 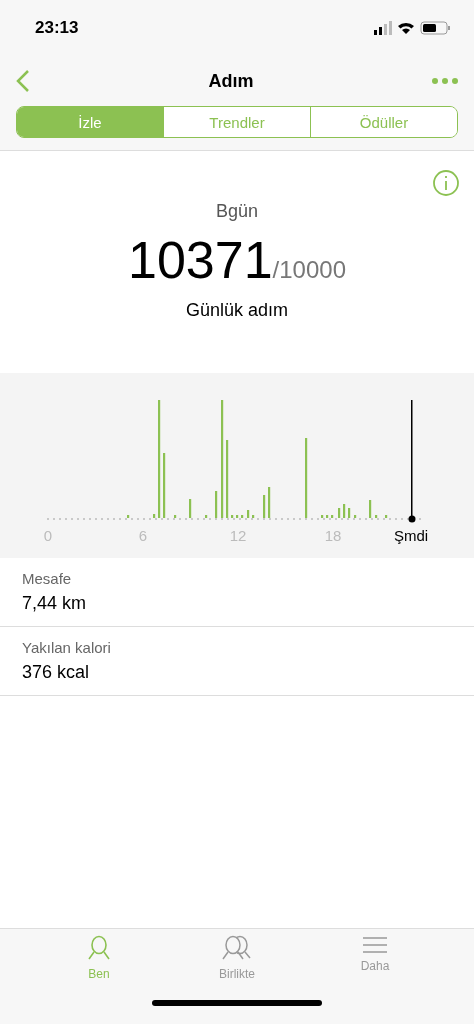 I want to click on step-count: 10371, so click(x=200, y=260).